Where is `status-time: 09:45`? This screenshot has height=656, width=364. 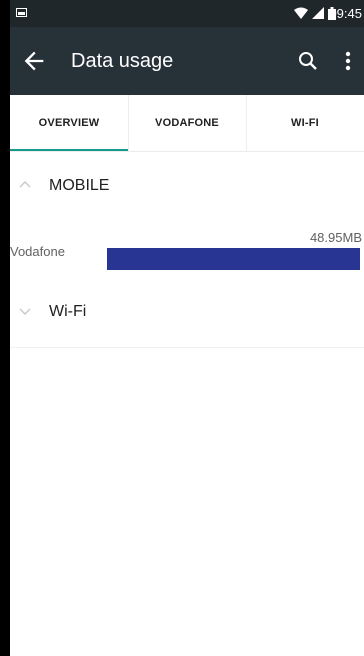 status-time: 09:45 is located at coordinates (345, 13).